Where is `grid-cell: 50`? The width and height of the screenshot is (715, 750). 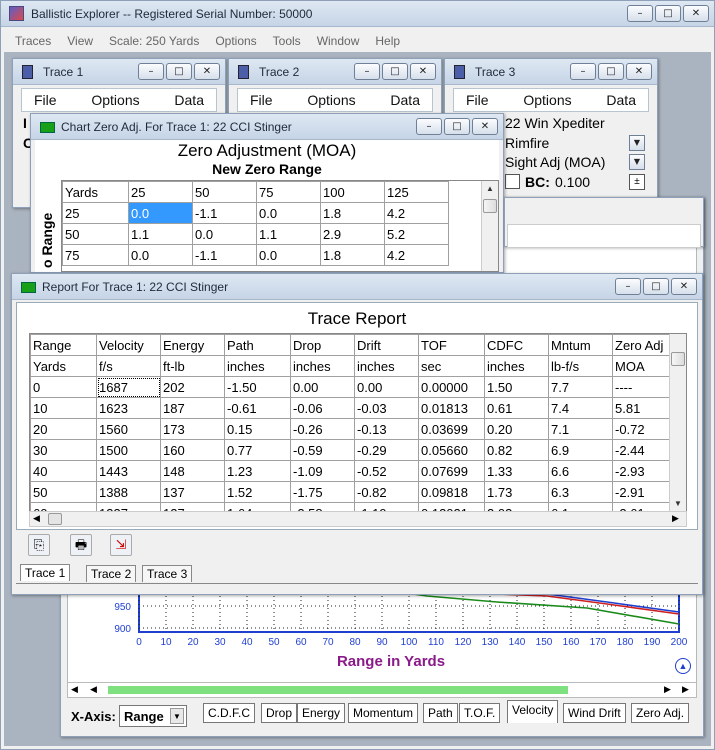 grid-cell: 50 is located at coordinates (63, 492).